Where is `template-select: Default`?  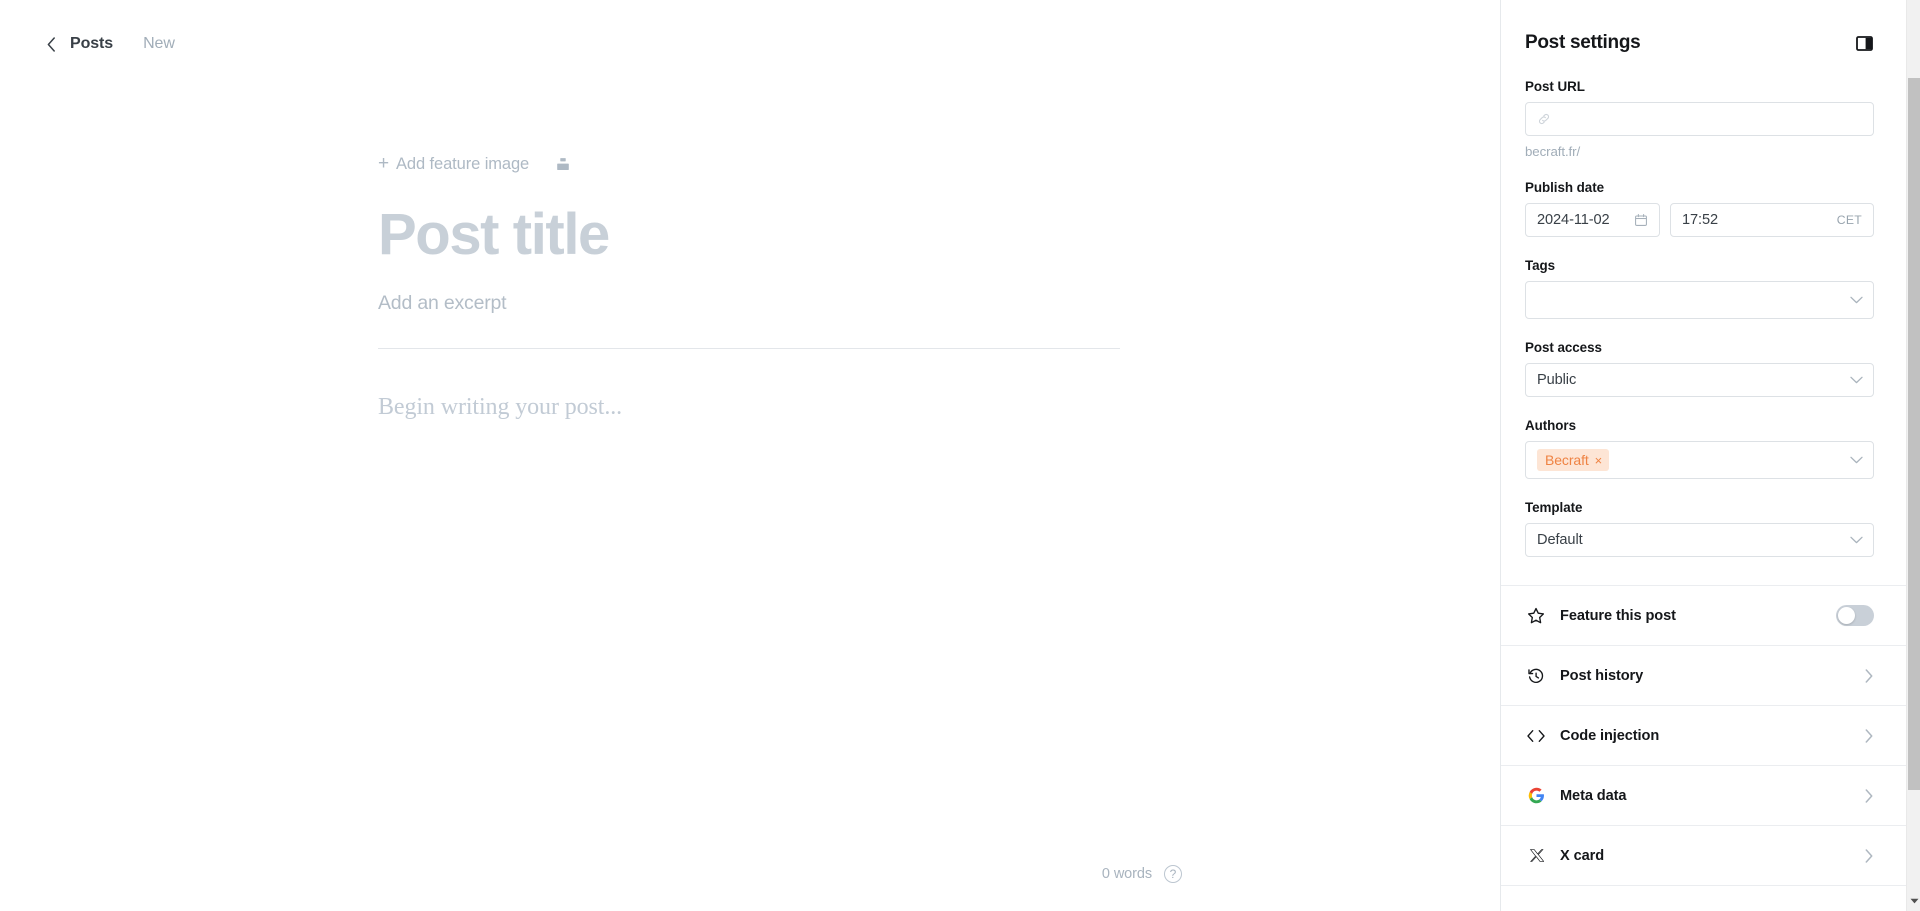 template-select: Default is located at coordinates (1699, 540).